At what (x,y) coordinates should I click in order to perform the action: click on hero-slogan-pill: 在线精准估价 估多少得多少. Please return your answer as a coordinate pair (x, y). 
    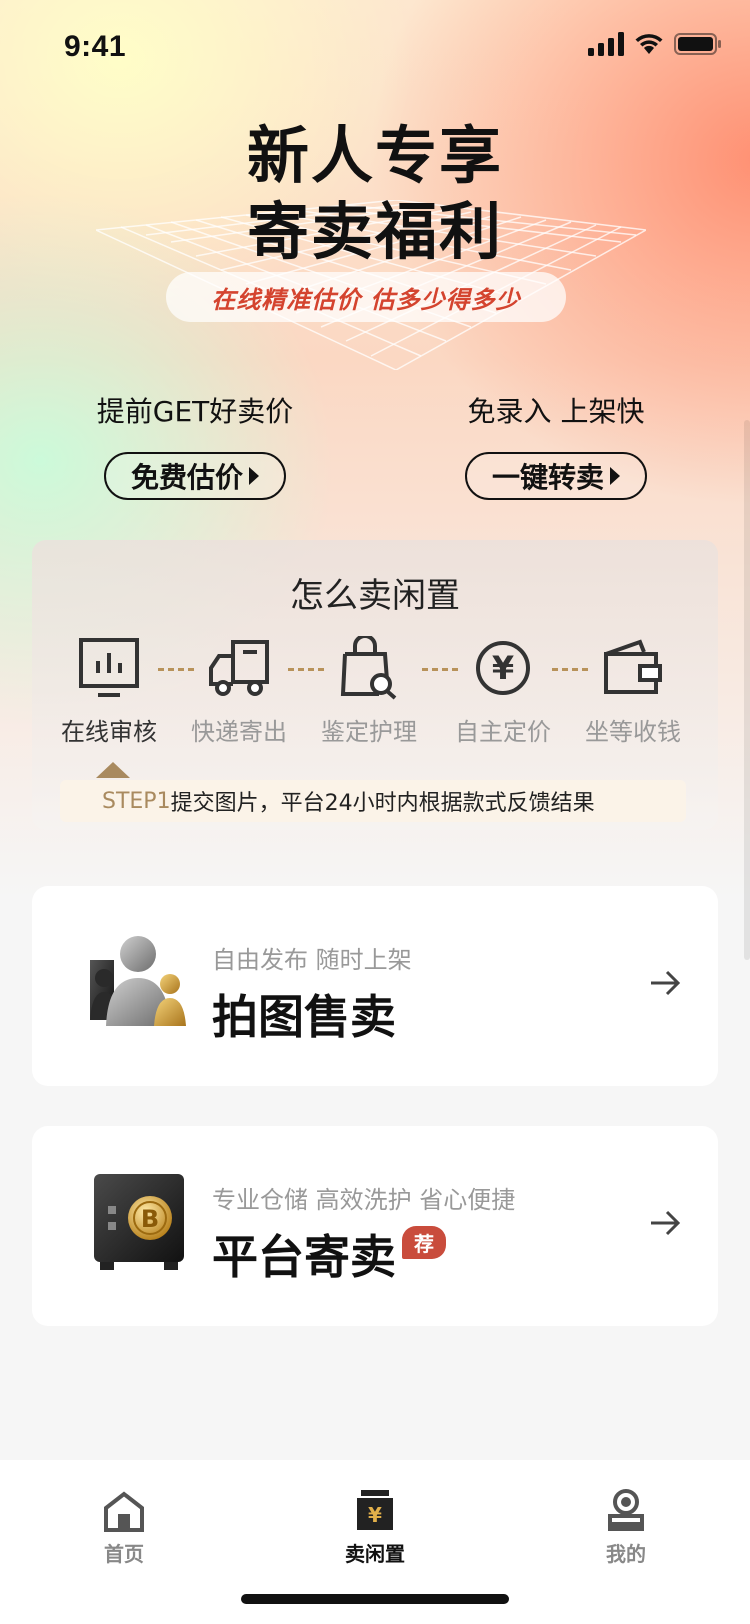
    Looking at the image, I should click on (366, 297).